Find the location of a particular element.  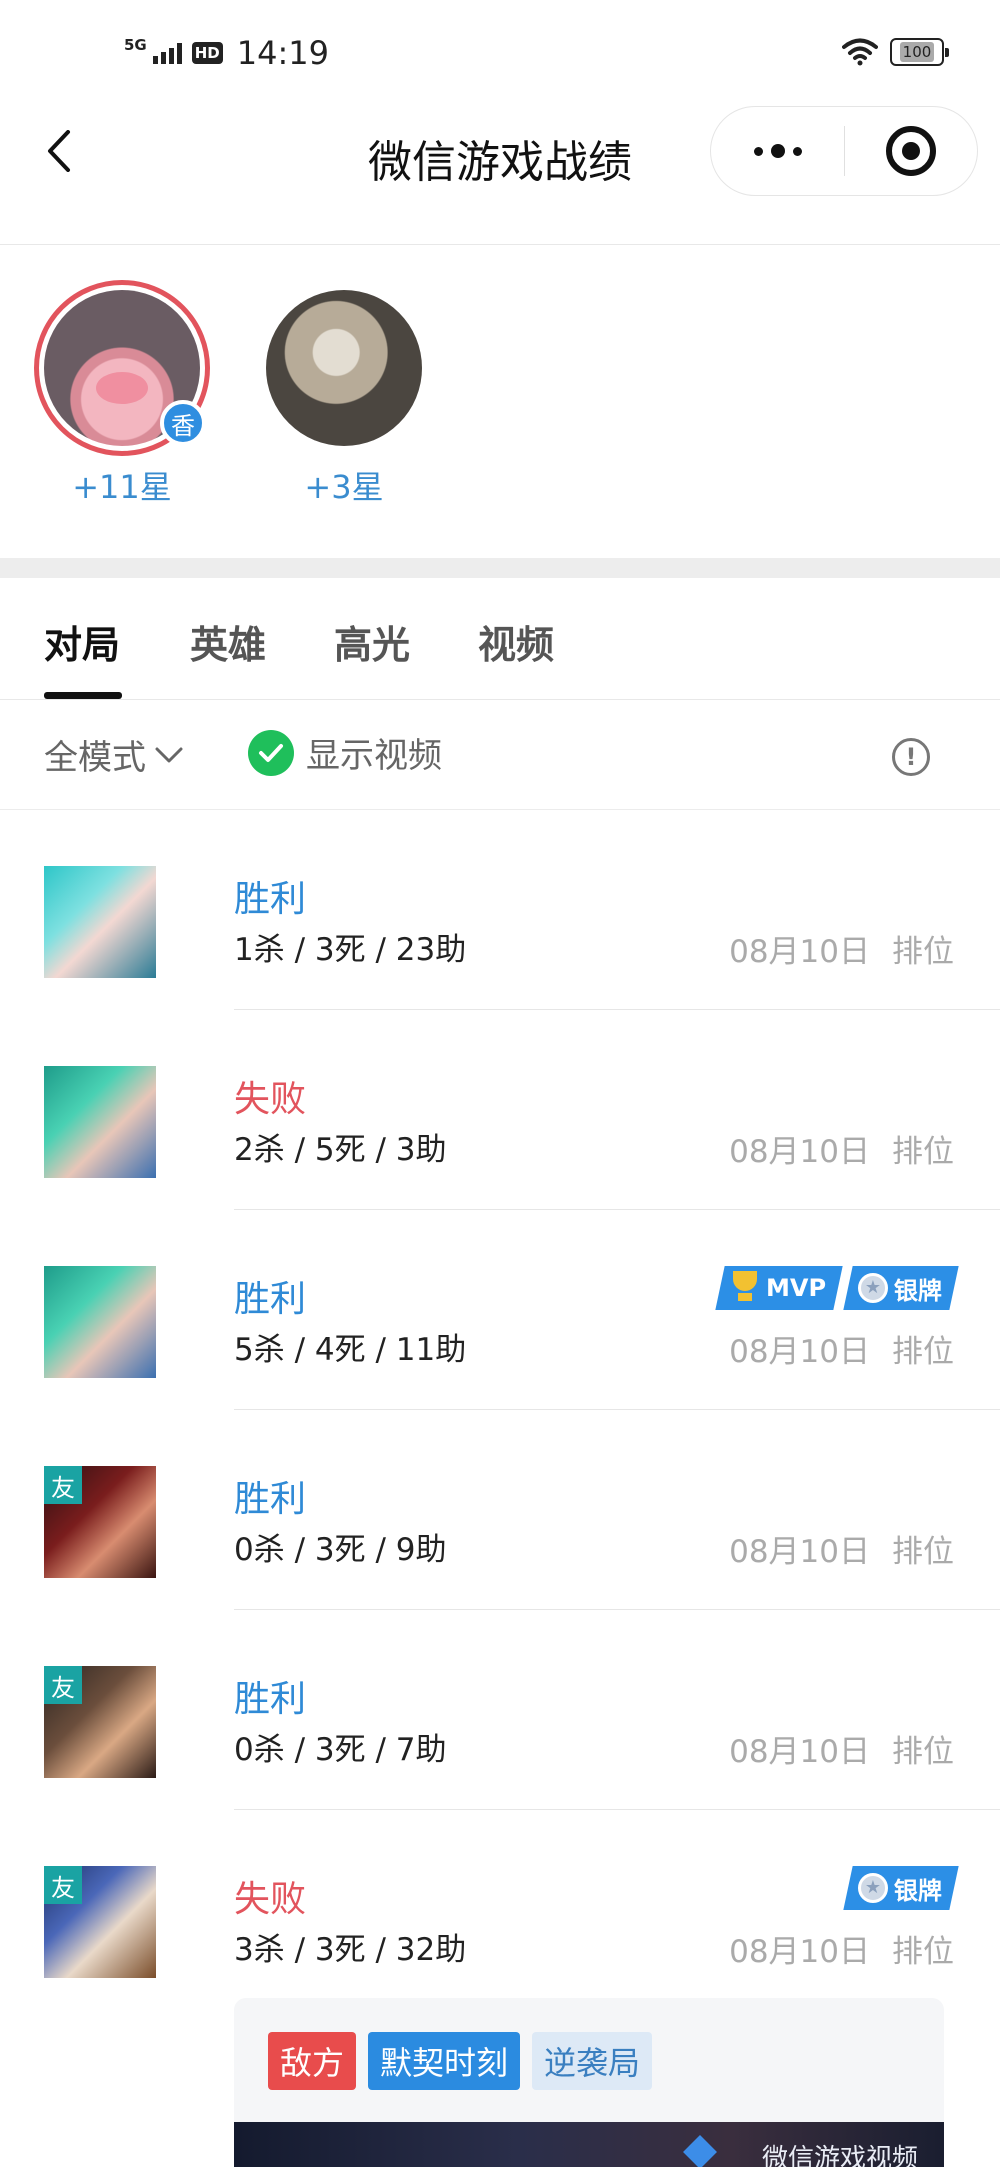

tab-heroes: 英雄 is located at coordinates (228, 641).